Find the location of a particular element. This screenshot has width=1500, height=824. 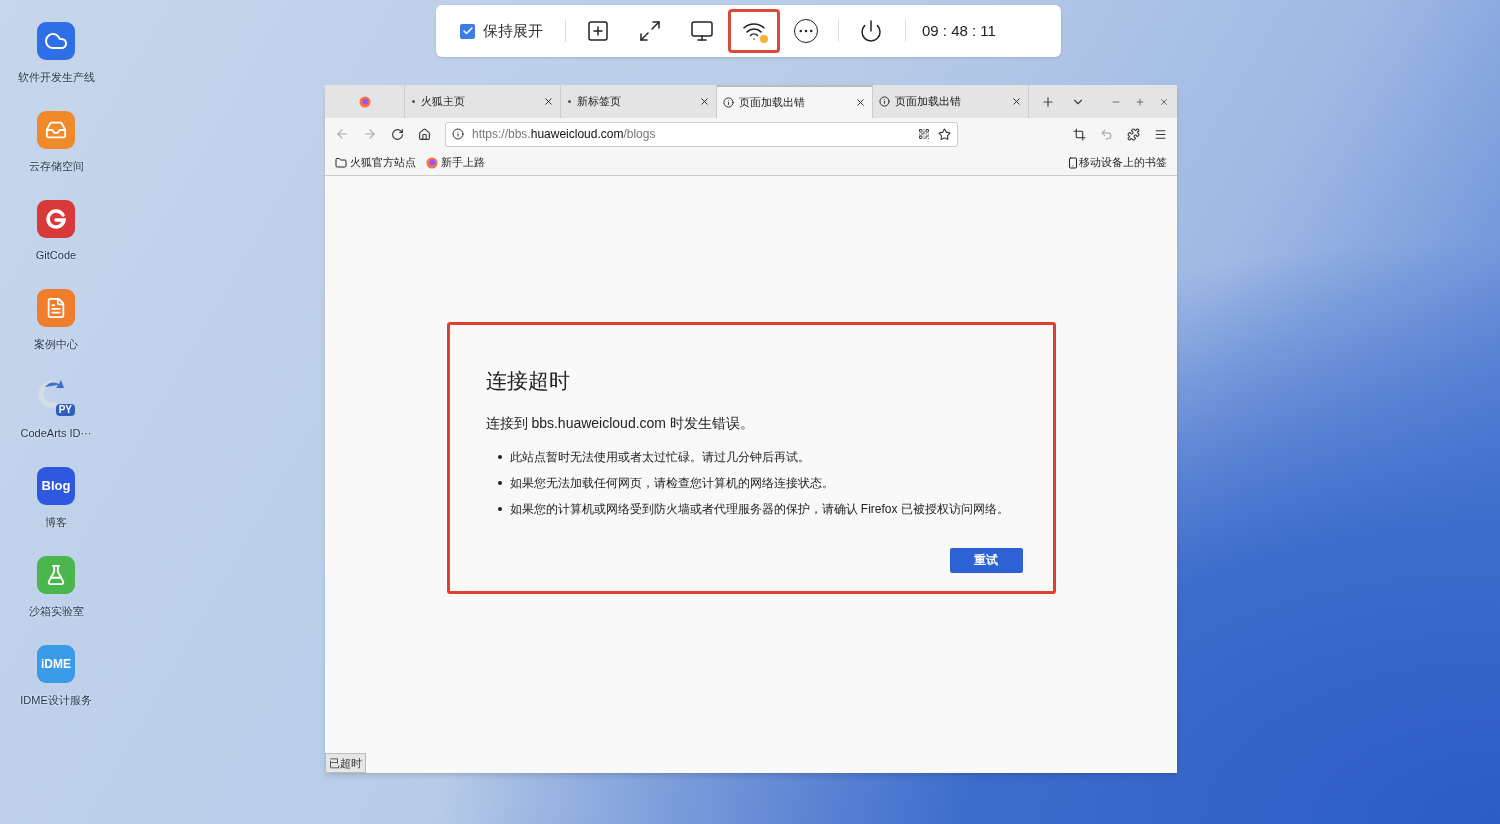

app-label: 沙箱实验室 is located at coordinates (56, 611).